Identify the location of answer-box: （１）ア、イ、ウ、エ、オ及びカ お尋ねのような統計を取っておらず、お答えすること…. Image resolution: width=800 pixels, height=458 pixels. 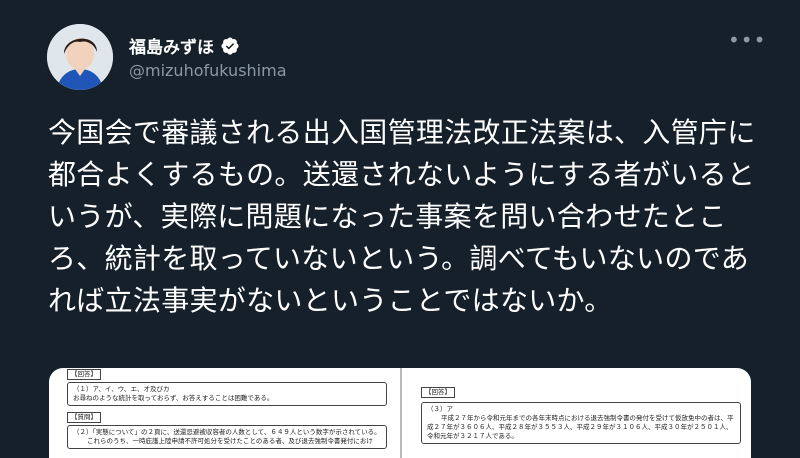
(227, 394).